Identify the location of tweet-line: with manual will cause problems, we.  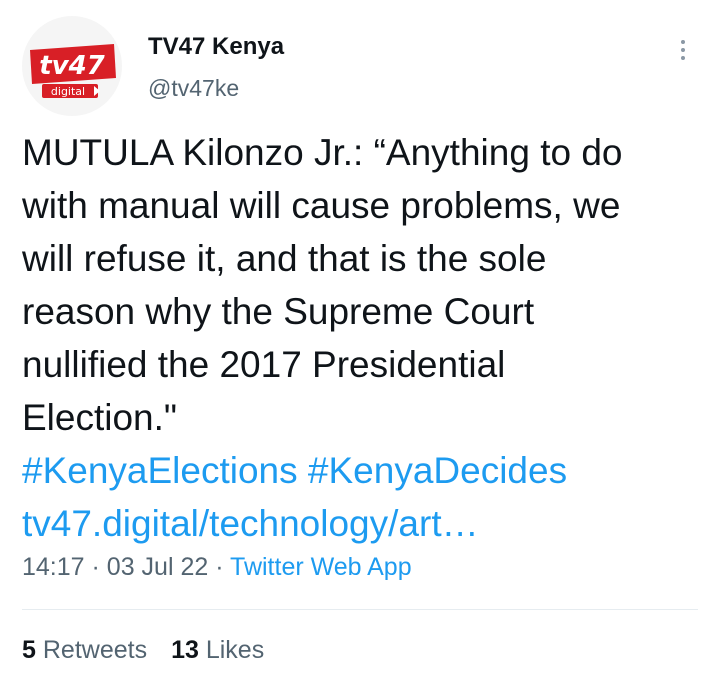
(321, 205).